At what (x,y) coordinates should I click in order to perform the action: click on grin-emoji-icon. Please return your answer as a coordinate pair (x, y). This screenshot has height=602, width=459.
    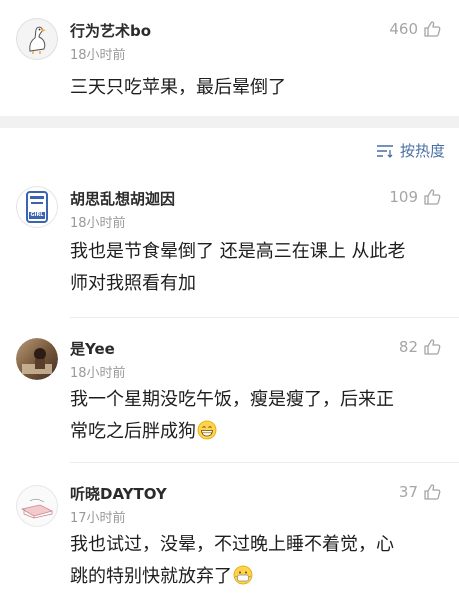
    Looking at the image, I should click on (207, 430).